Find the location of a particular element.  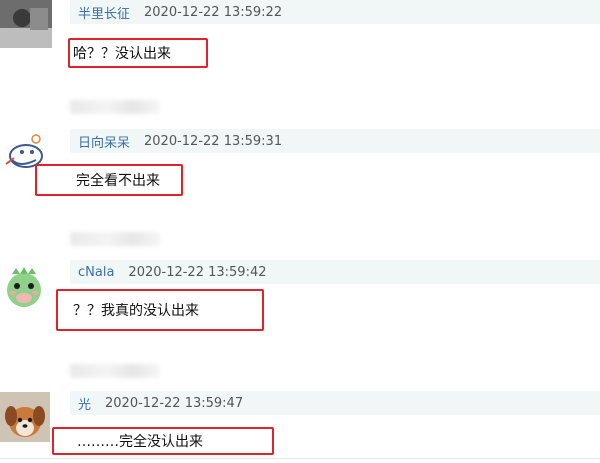

message-box: ………完全没认出来 is located at coordinates (163, 441).